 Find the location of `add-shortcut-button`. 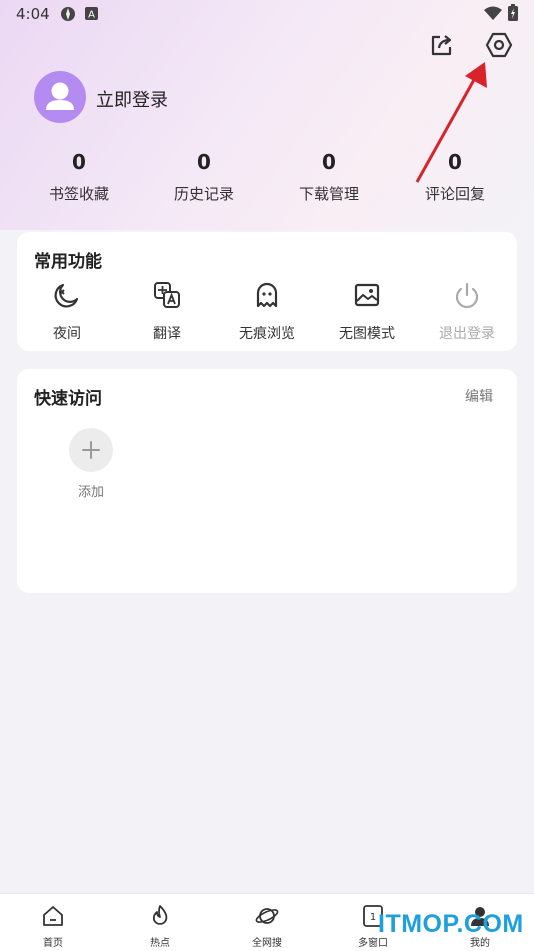

add-shortcut-button is located at coordinates (91, 450).